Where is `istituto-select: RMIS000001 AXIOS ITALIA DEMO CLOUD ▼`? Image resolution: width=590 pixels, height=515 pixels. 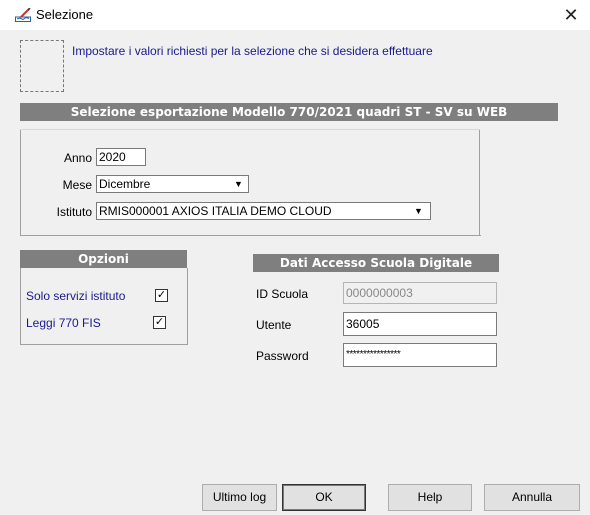 istituto-select: RMIS000001 AXIOS ITALIA DEMO CLOUD ▼ is located at coordinates (263, 211).